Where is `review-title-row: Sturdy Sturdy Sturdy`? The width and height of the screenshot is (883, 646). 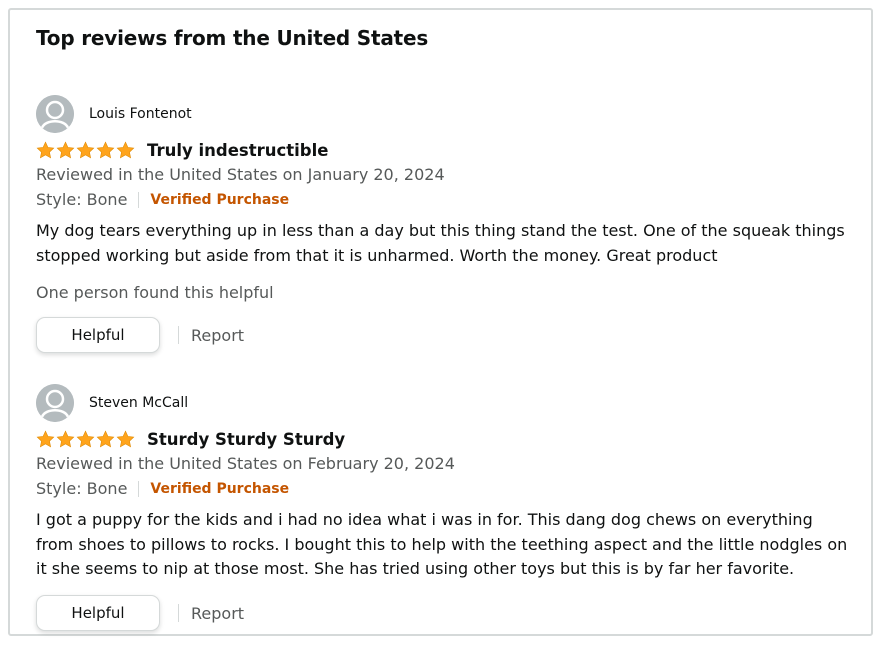
review-title-row: Sturdy Sturdy Sturdy is located at coordinates (190, 439).